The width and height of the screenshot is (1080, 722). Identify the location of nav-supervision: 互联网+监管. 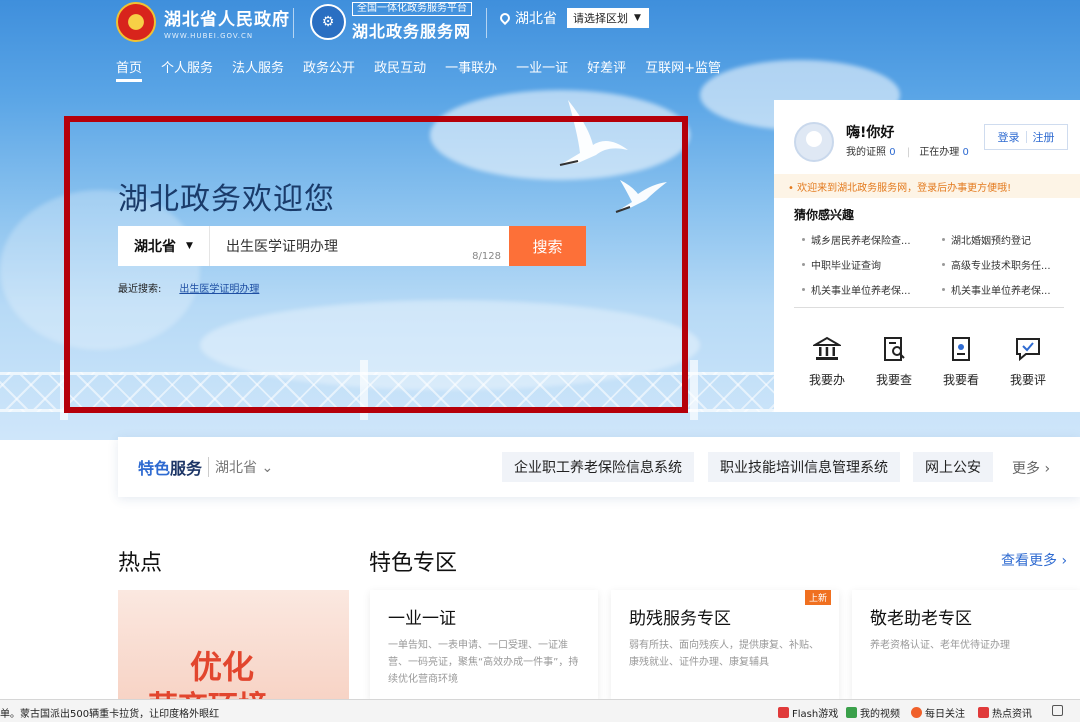
(683, 69).